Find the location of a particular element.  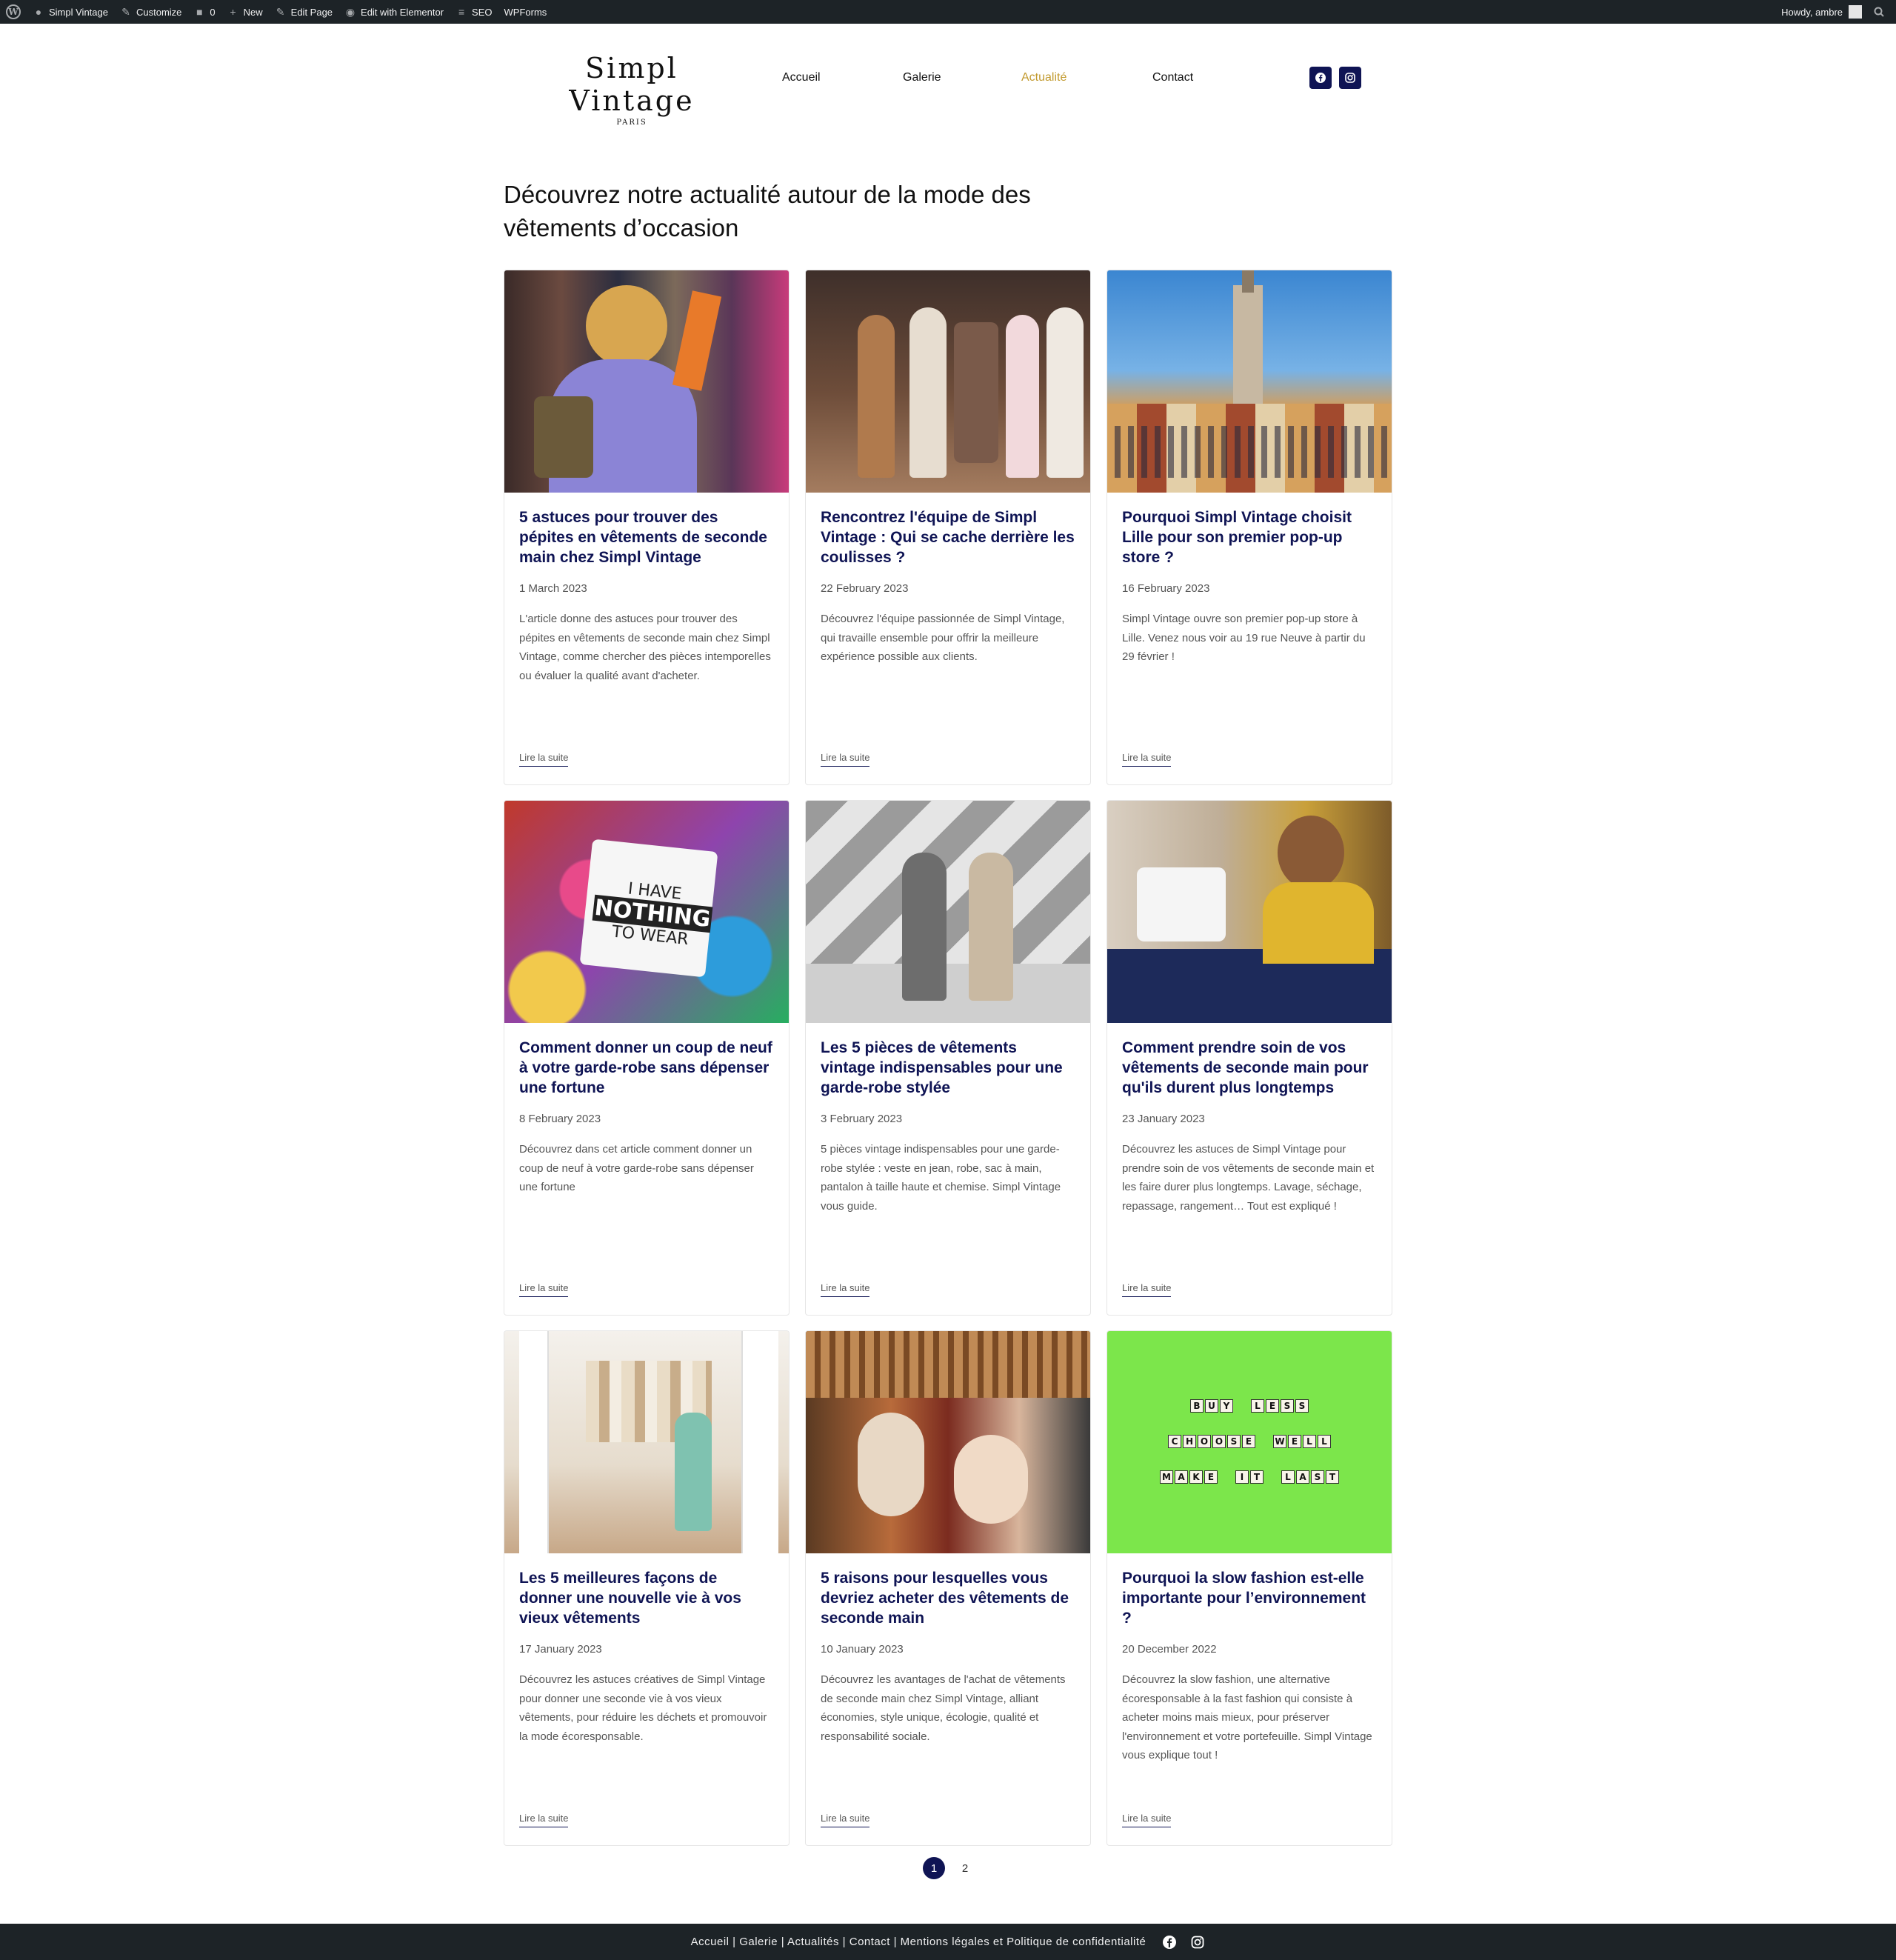

post-thumbnail-team is located at coordinates (948, 381).